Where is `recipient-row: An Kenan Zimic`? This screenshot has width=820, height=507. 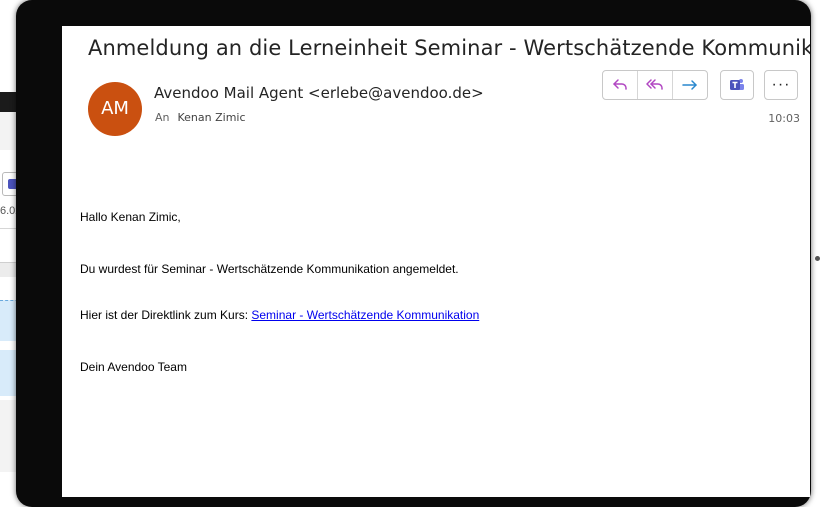 recipient-row: An Kenan Zimic is located at coordinates (200, 117).